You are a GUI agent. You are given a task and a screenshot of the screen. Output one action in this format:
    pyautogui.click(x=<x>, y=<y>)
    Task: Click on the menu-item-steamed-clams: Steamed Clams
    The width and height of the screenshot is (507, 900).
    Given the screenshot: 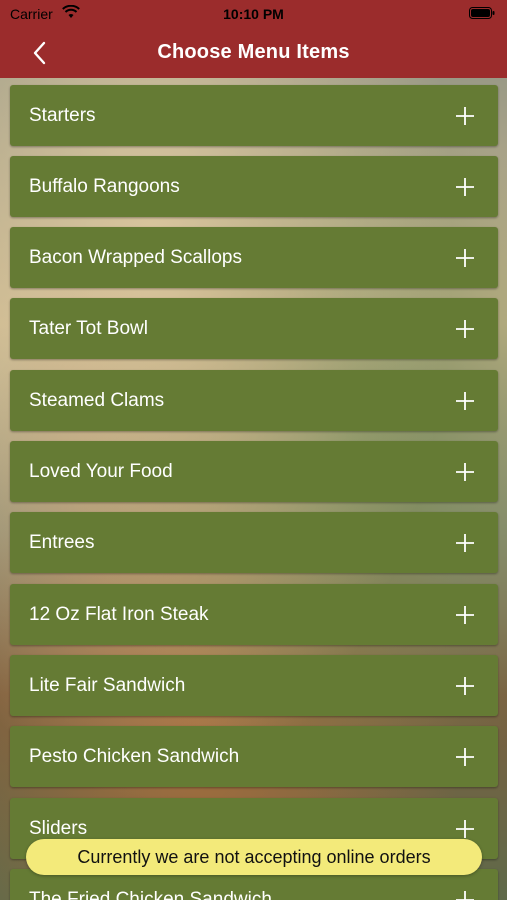 What is the action you would take?
    pyautogui.click(x=254, y=400)
    